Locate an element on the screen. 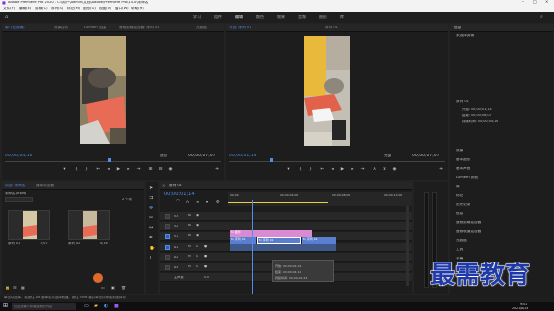 This screenshot has width=554, height=311. tab-source: 源: (无剪辑) is located at coordinates (15, 28).